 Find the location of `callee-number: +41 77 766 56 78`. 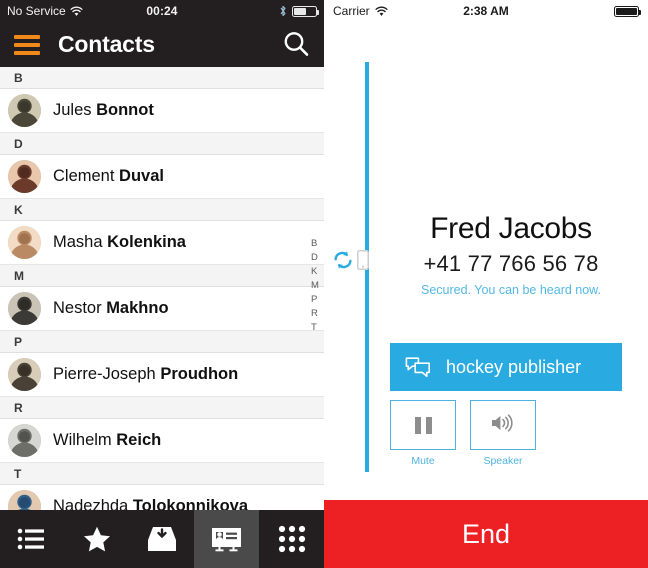

callee-number: +41 77 766 56 78 is located at coordinates (511, 263).